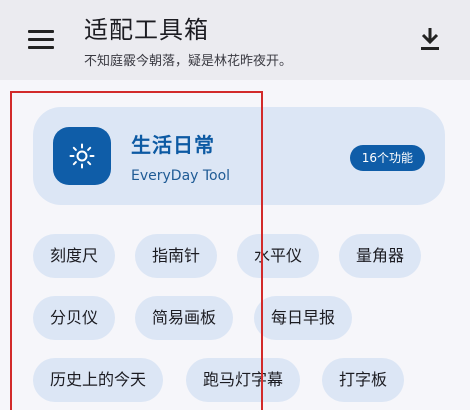 The width and height of the screenshot is (470, 410). Describe the element at coordinates (430, 39) in the screenshot. I see `download-icon` at that location.